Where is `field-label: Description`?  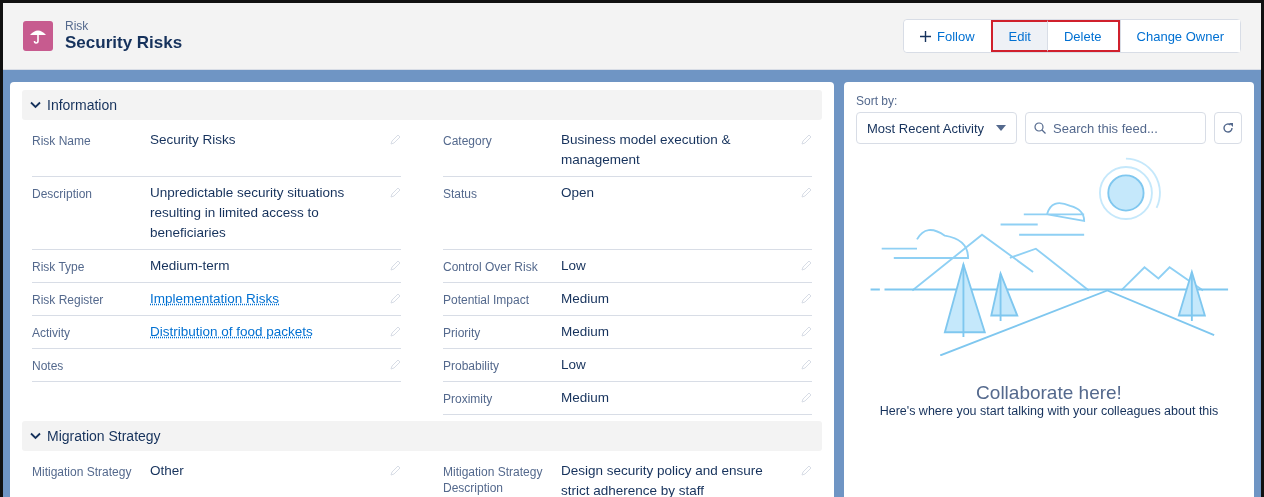 field-label: Description is located at coordinates (63, 194).